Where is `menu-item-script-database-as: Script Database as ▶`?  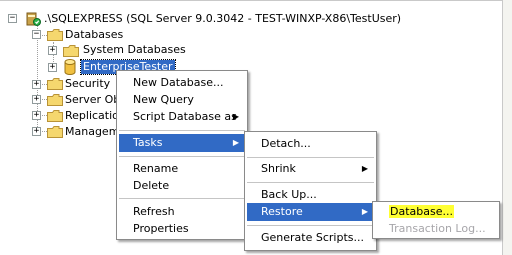
menu-item-script-database-as: Script Database as ▶ is located at coordinates (182, 117).